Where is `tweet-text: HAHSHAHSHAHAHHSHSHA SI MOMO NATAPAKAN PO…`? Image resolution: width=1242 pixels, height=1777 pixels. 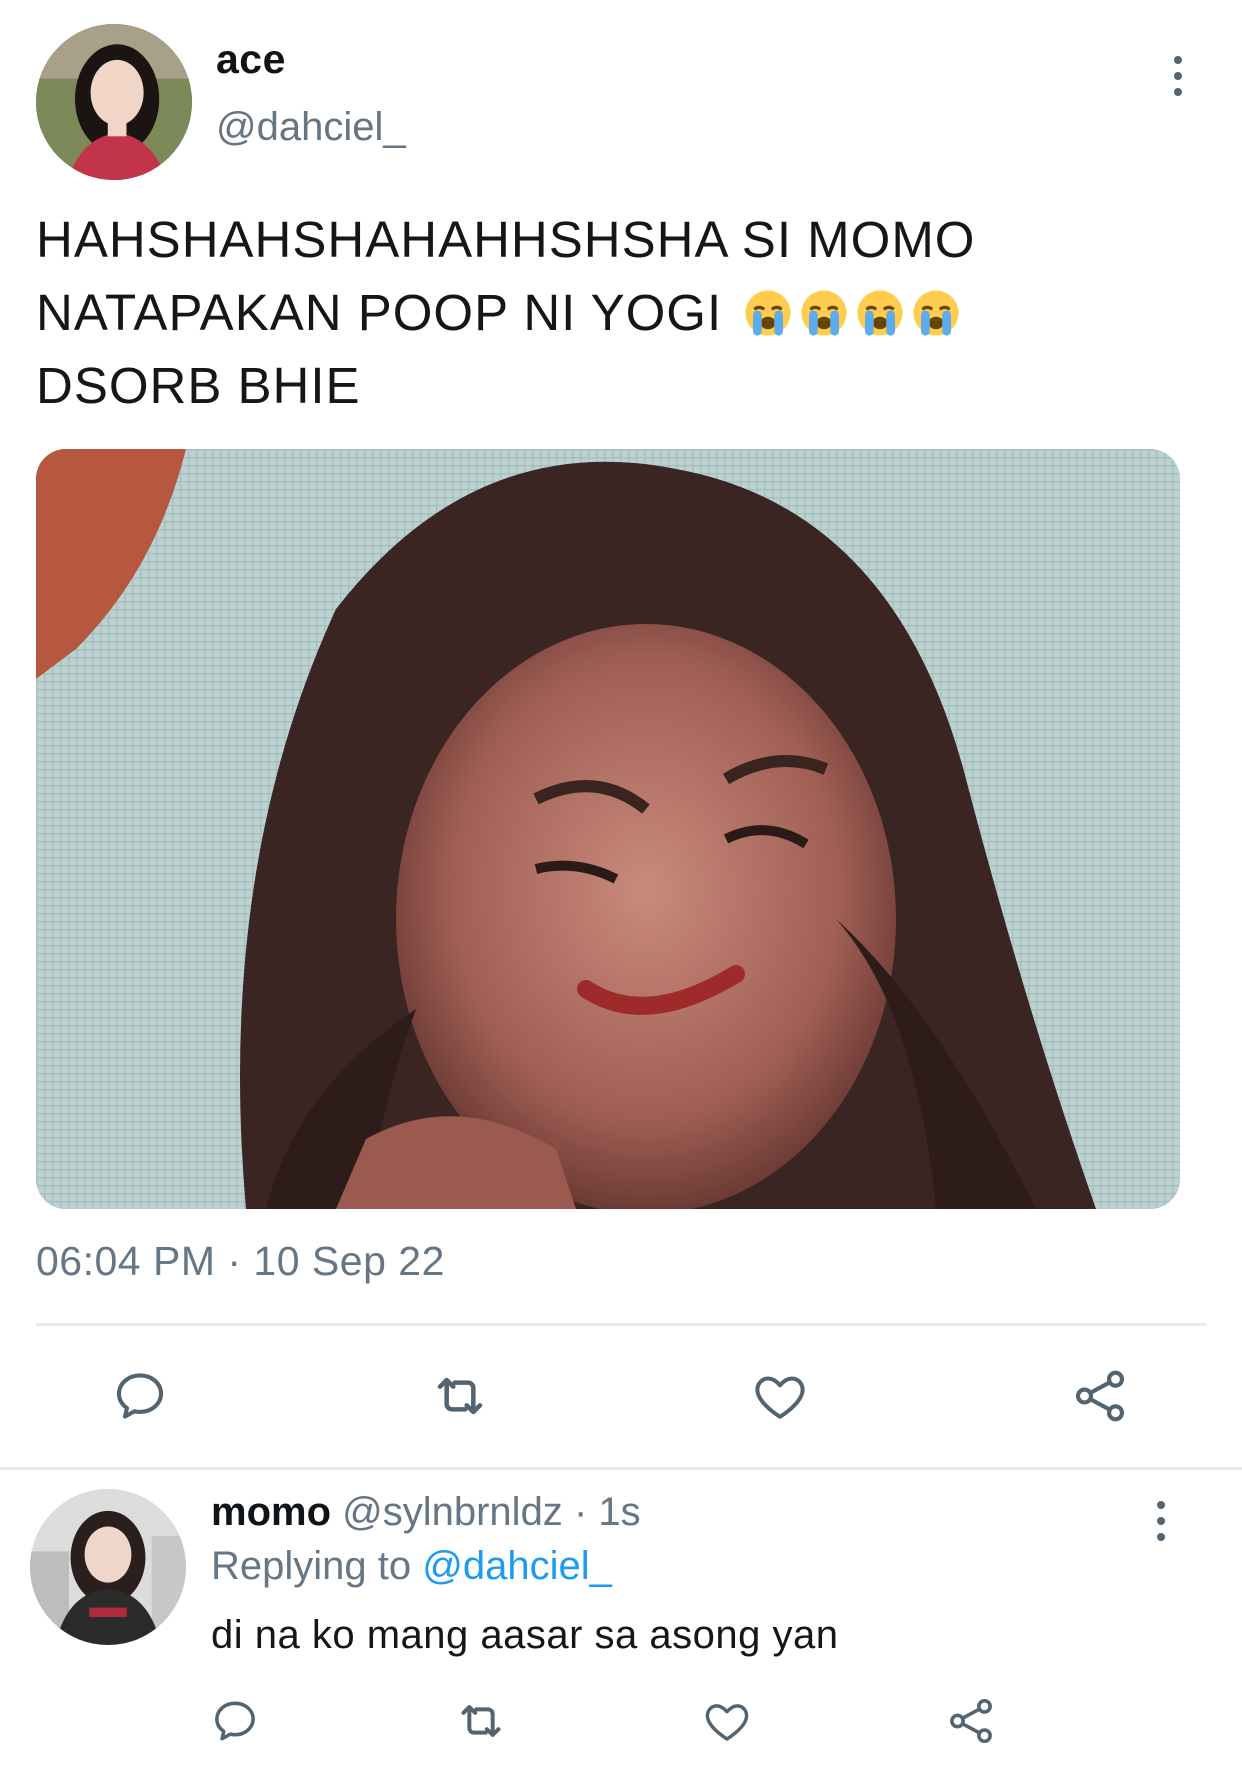 tweet-text: HAHSHAHSHAHAHHSHSHA SI MOMO NATAPAKAN PO… is located at coordinates (611, 312).